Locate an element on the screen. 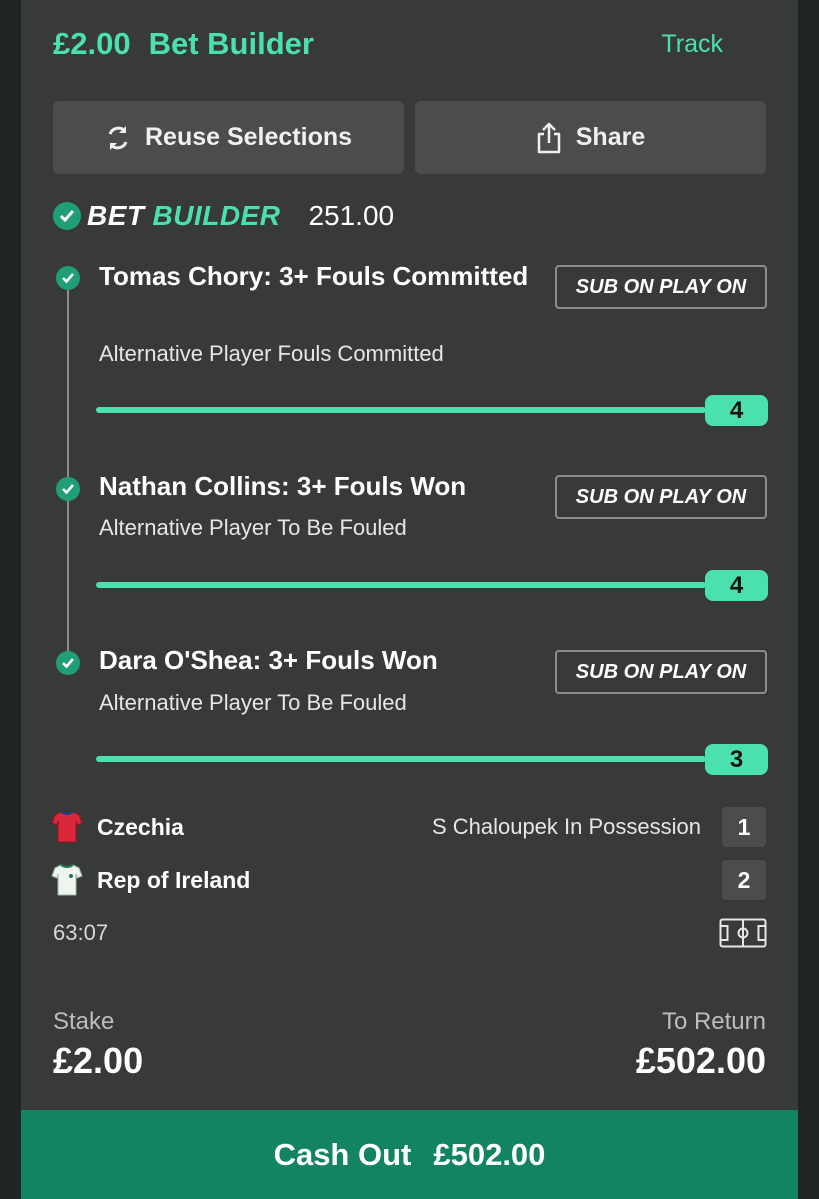  away-team-name: Rep of Ireland is located at coordinates (174, 879).